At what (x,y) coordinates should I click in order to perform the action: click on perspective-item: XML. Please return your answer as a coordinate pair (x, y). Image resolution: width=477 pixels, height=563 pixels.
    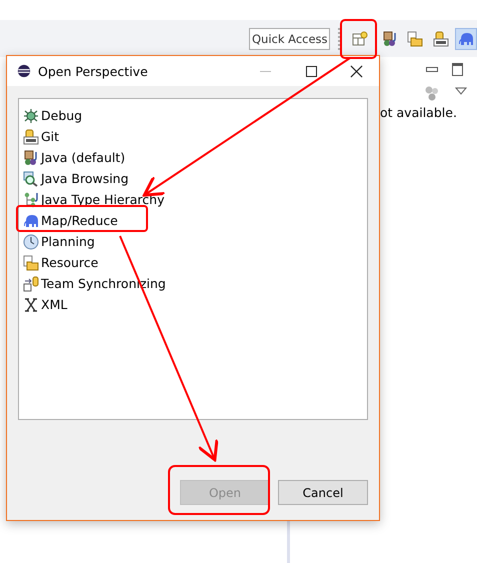
    Looking at the image, I should click on (195, 304).